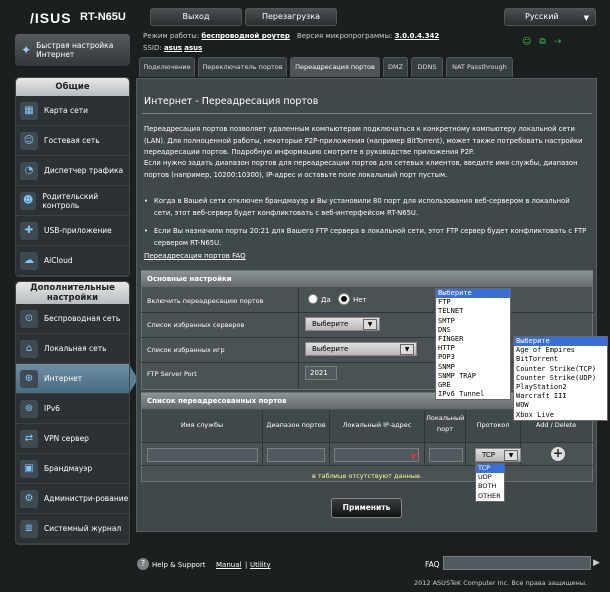  I want to click on games-select-value: Выберите, so click(330, 349).